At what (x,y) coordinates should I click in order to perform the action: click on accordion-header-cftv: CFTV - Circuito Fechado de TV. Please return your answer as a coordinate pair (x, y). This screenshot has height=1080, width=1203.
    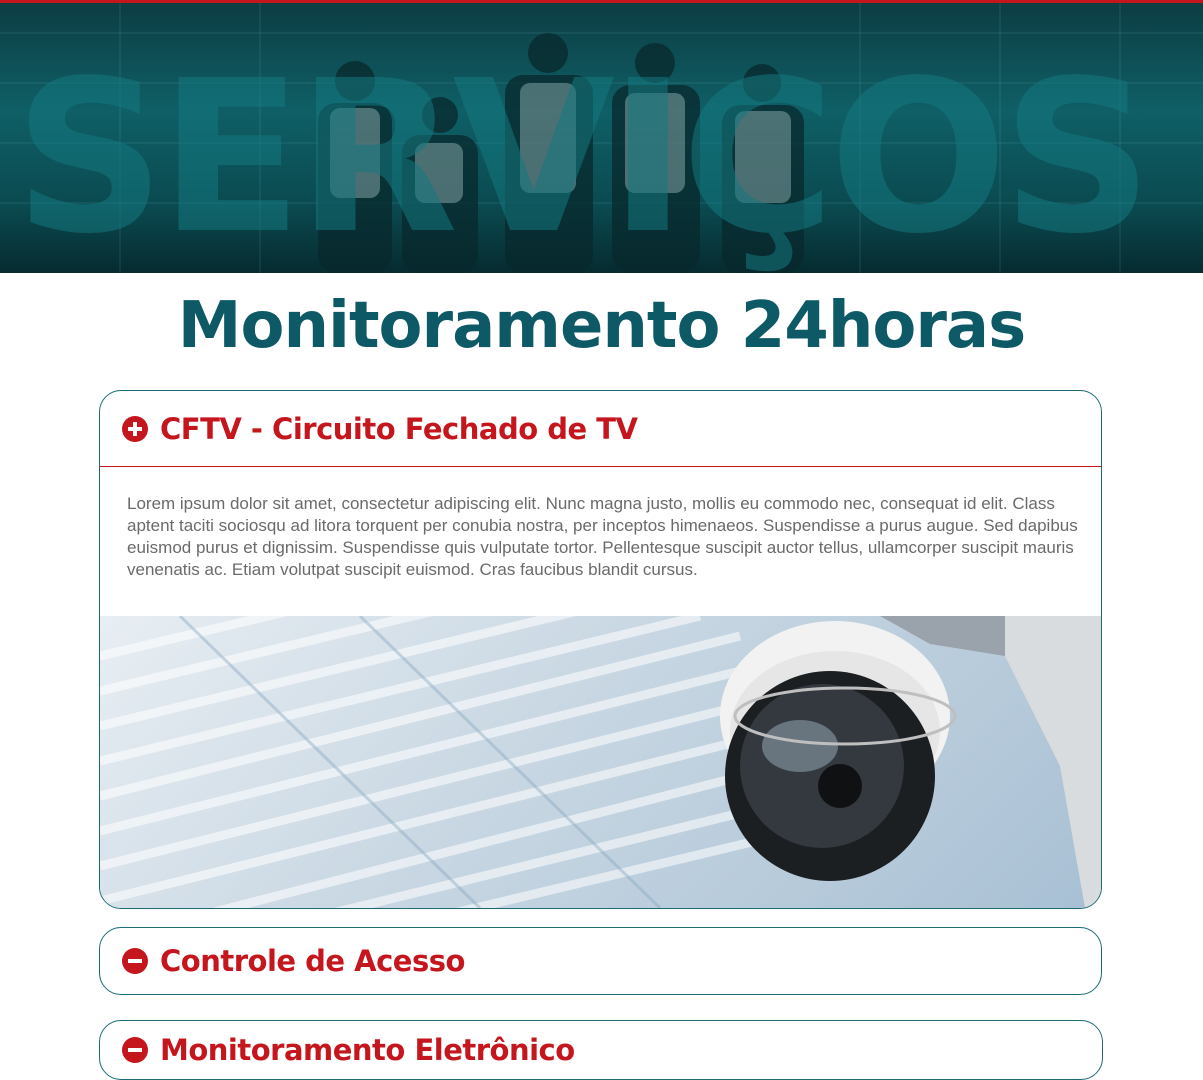
    Looking at the image, I should click on (600, 429).